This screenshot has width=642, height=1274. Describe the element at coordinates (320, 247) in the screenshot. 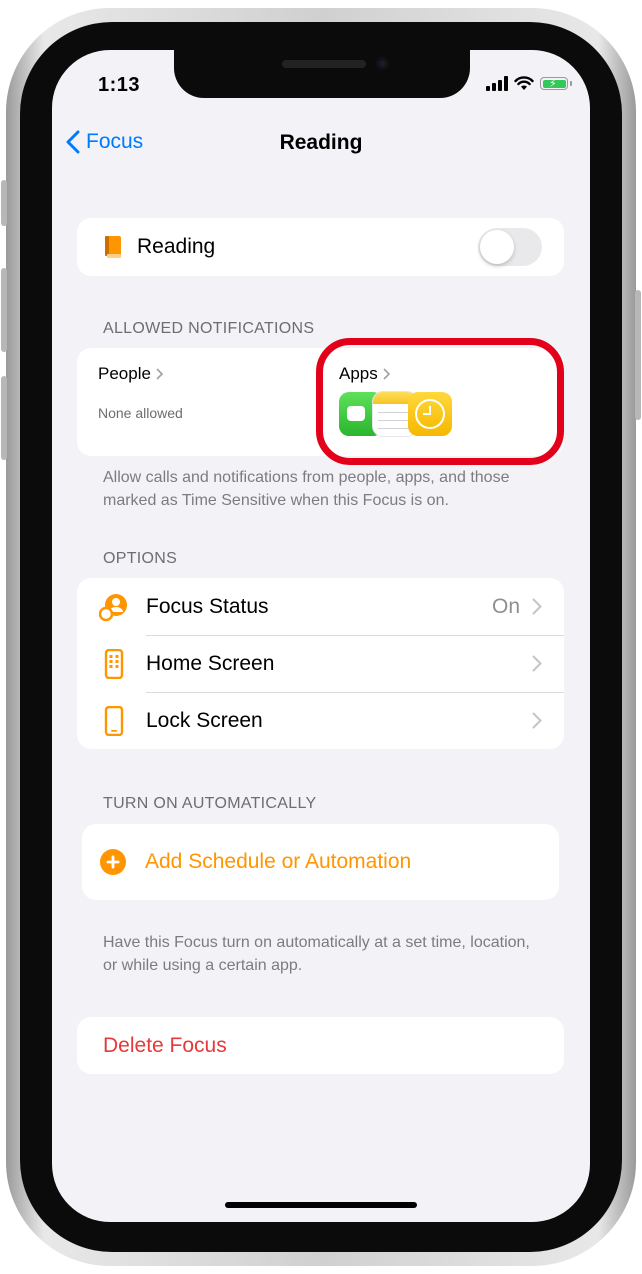

I see `focus-toggle-card: Reading` at that location.